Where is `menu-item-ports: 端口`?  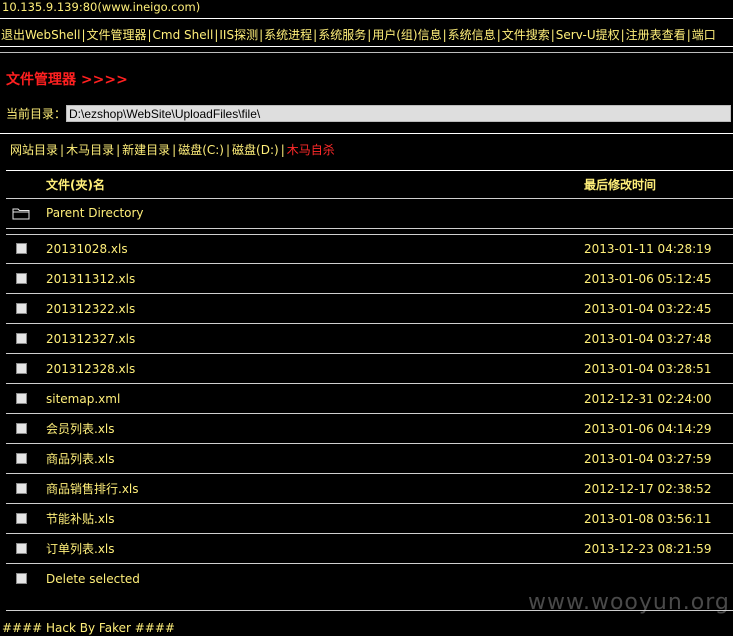
menu-item-ports: 端口 is located at coordinates (704, 35).